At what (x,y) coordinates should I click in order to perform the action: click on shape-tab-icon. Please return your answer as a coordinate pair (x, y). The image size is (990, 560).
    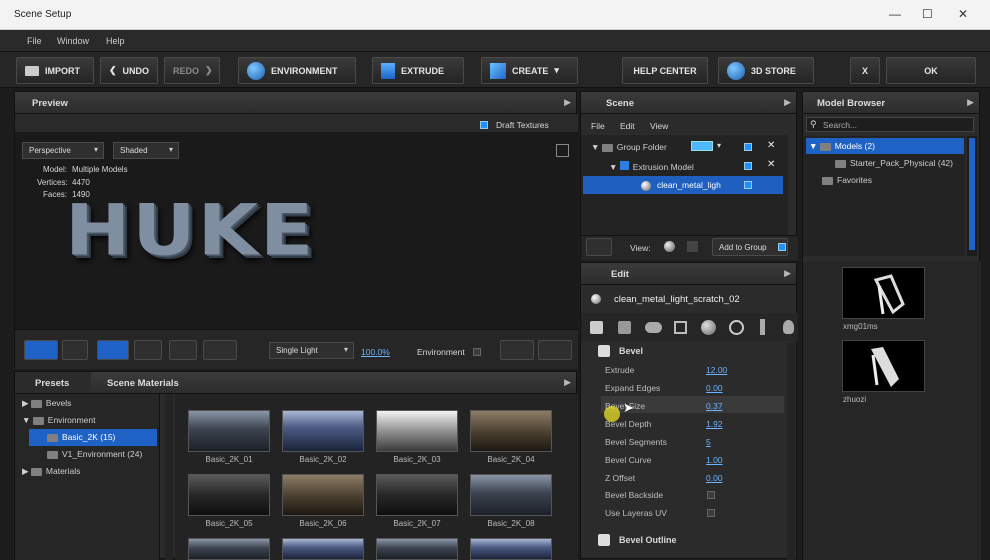
    Looking at the image, I should click on (624, 327).